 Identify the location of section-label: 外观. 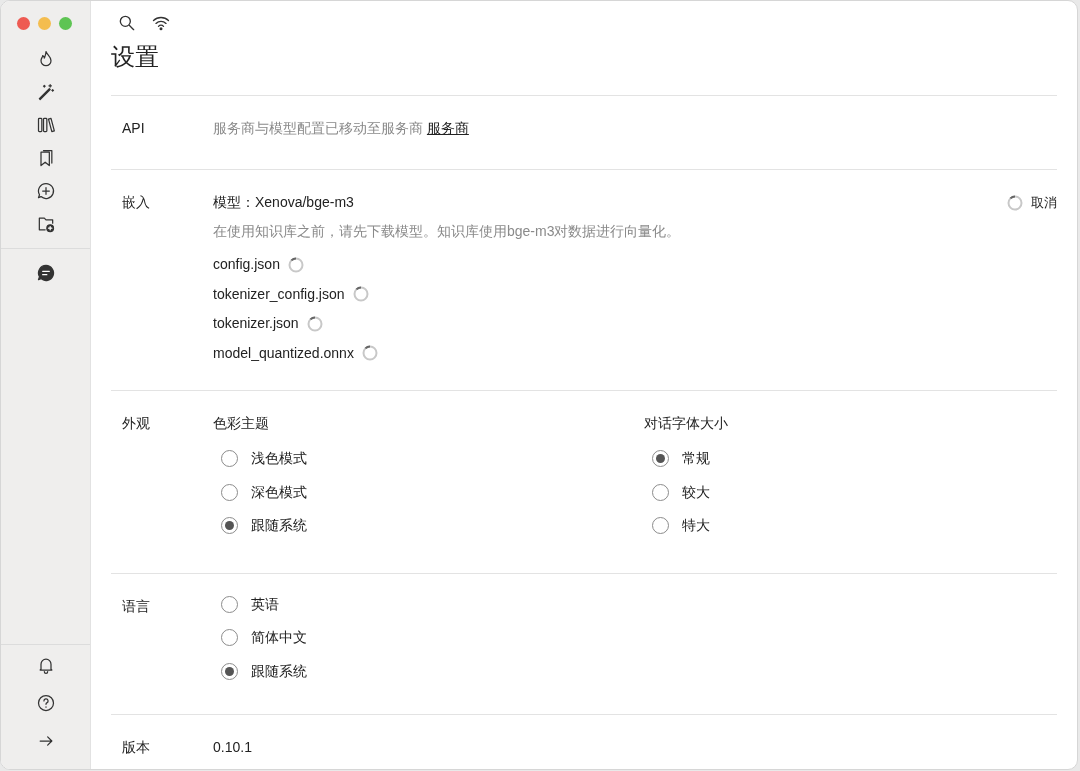
(136, 423).